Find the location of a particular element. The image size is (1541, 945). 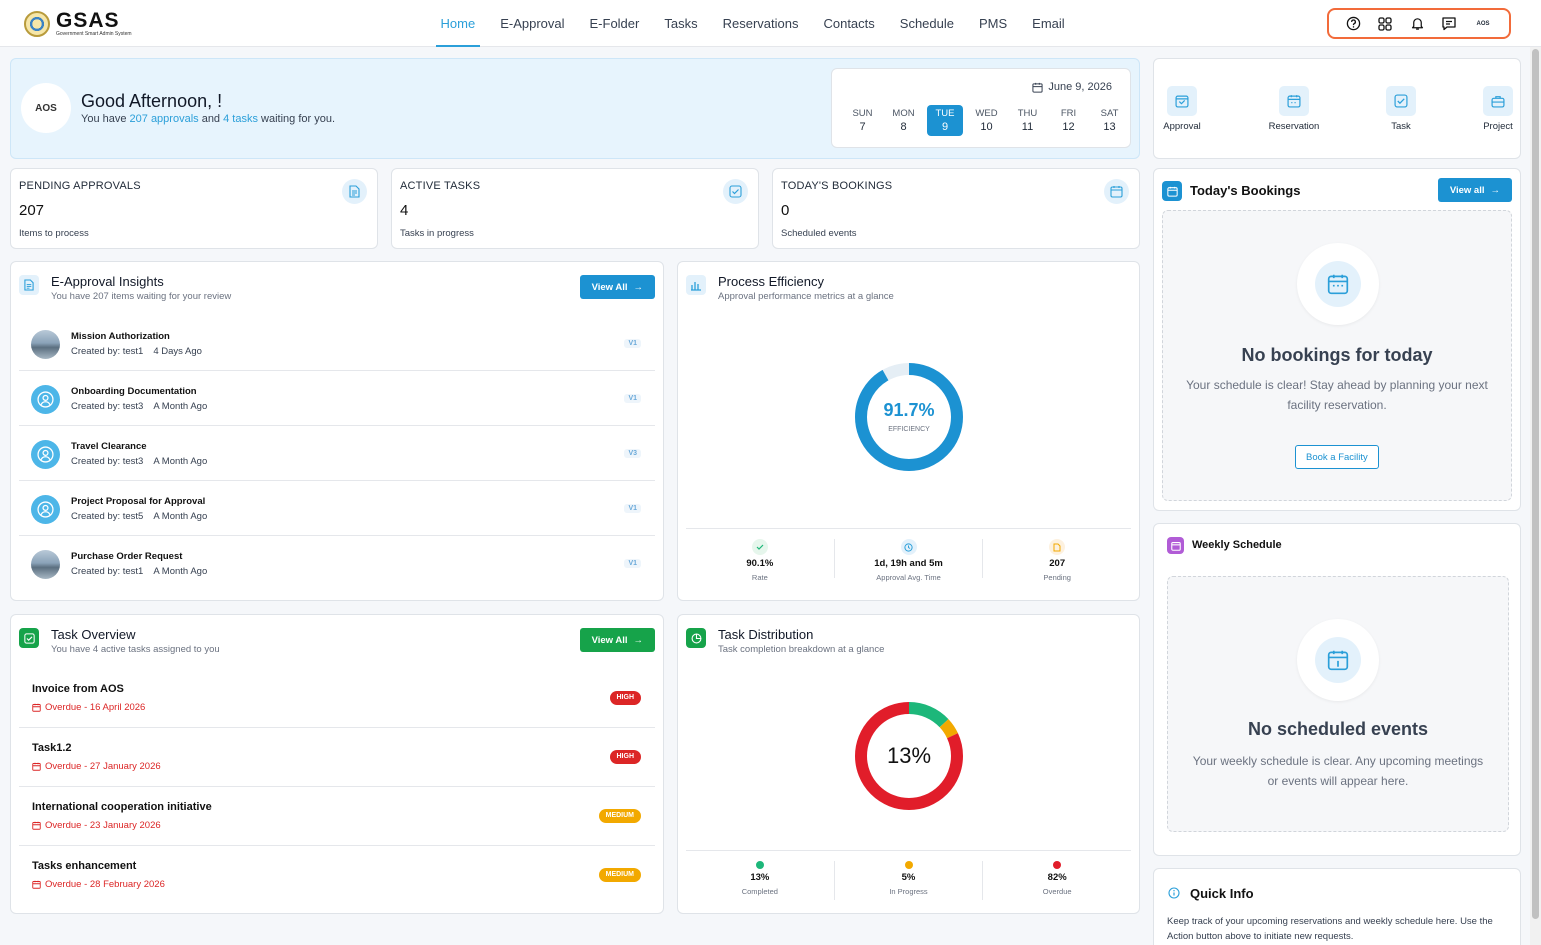

quick-action-reservation: Reservation is located at coordinates (1294, 109).